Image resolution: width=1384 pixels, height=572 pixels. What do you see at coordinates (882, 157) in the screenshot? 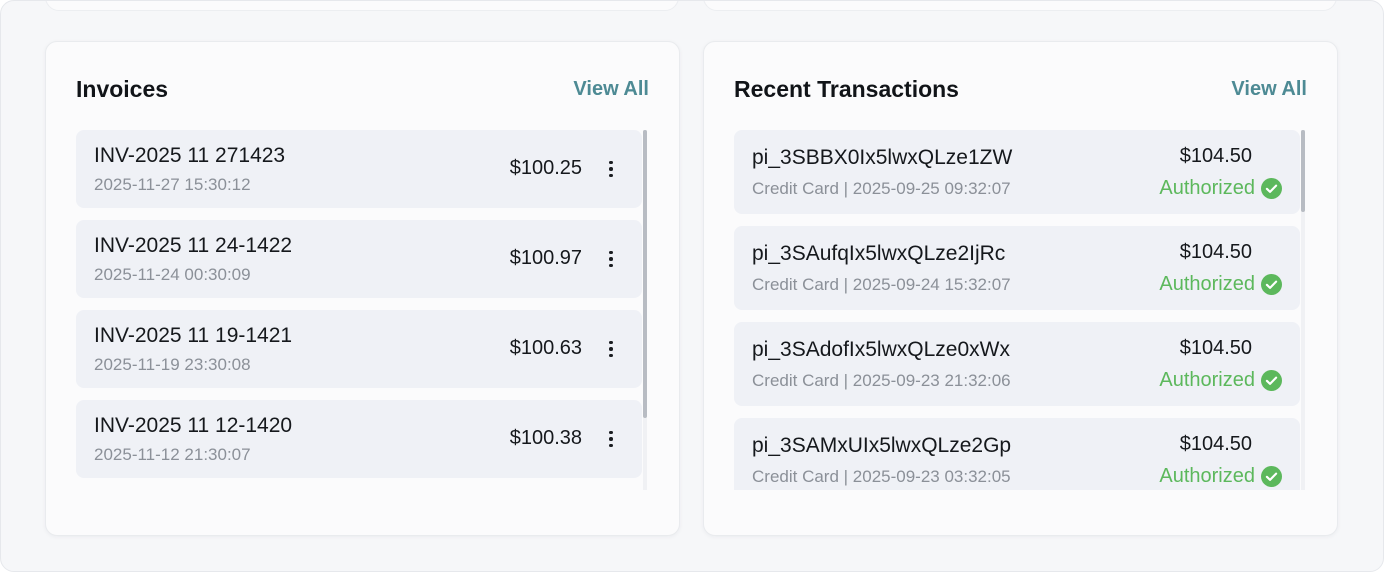
I see `transaction-id: pi_3SBBX0Ix5lwxQLze1ZW` at bounding box center [882, 157].